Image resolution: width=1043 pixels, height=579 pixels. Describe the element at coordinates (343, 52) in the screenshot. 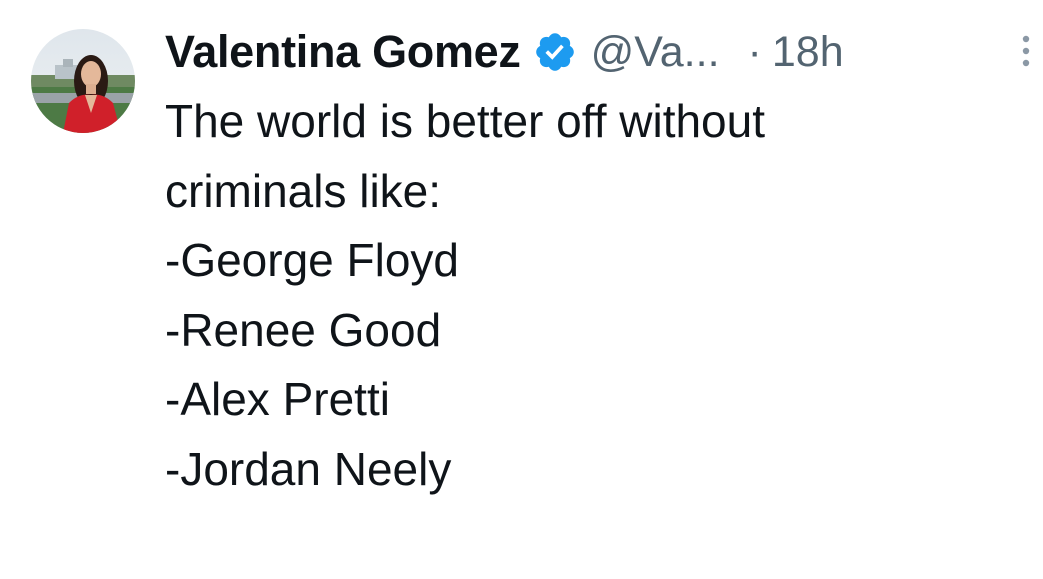

I see `display-name: Valentina Gomez` at that location.